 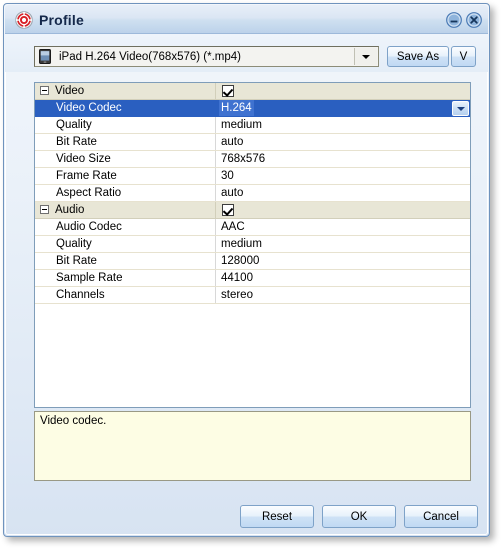 What do you see at coordinates (463, 56) in the screenshot?
I see `save-as-dropdown-button: V` at bounding box center [463, 56].